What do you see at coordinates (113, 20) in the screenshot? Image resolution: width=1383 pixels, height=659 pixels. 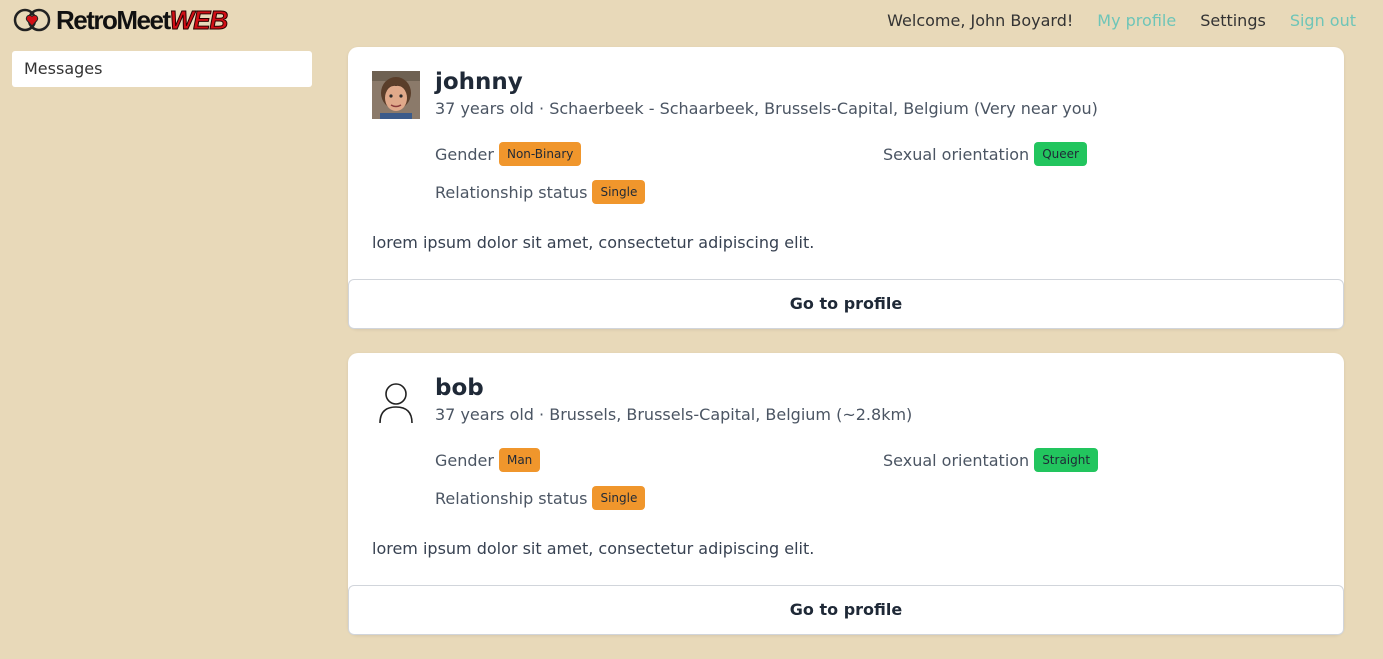 I see `logo-text: RetroMeet` at bounding box center [113, 20].